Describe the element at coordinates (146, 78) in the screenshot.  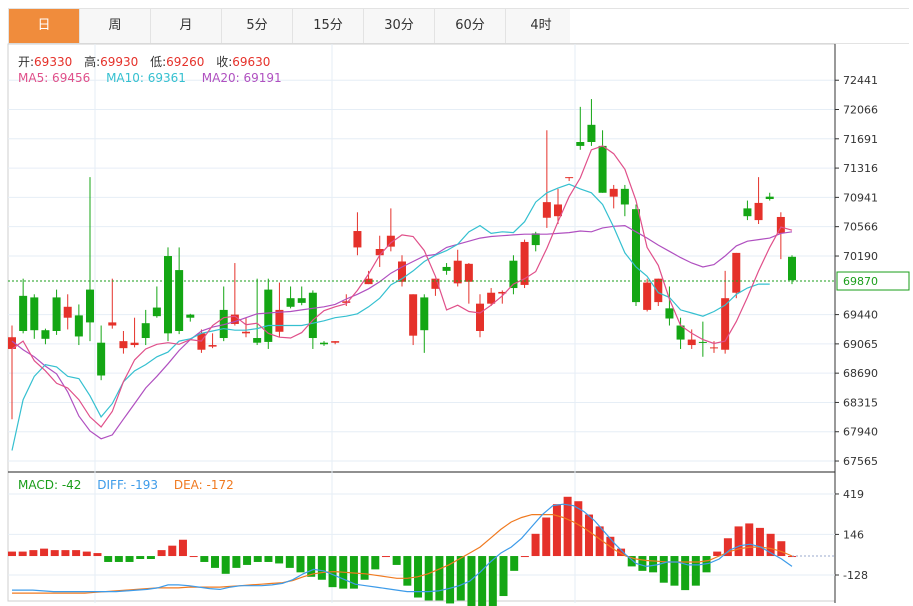
I see `ma10-label: MA10: 69361` at that location.